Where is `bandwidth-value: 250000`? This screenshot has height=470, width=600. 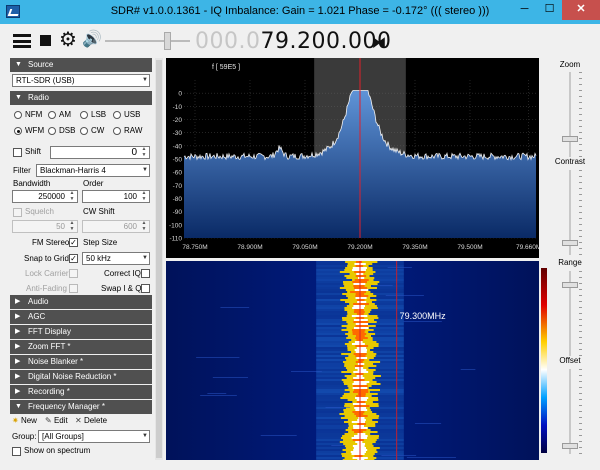 bandwidth-value: 250000 is located at coordinates (51, 196).